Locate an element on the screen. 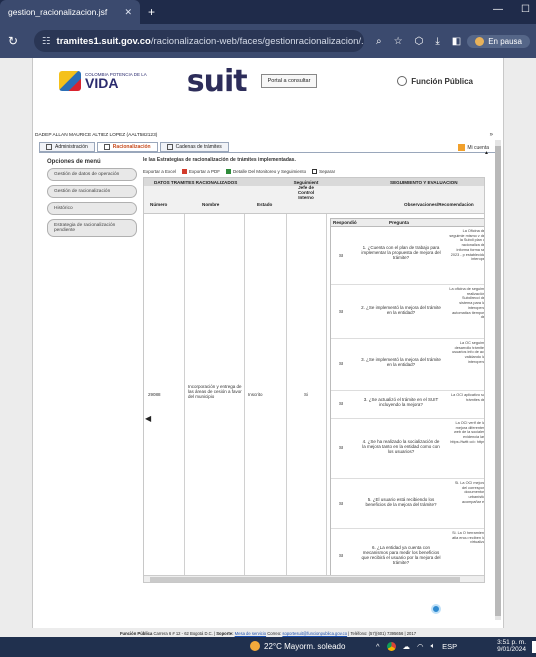 This screenshot has height=657, width=536. chain-icon is located at coordinates (169, 147).